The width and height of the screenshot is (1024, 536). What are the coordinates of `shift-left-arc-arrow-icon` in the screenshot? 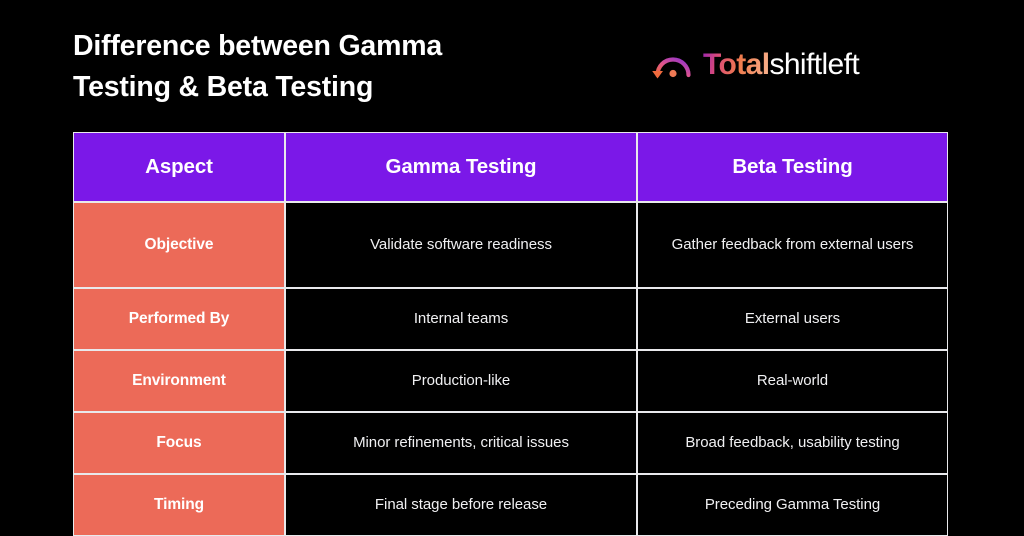 It's located at (671, 68).